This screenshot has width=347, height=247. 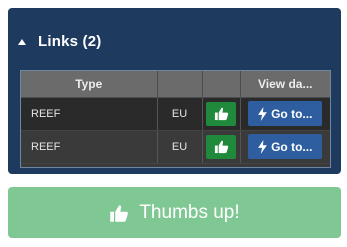 What do you see at coordinates (180, 84) in the screenshot?
I see `column-header-region` at bounding box center [180, 84].